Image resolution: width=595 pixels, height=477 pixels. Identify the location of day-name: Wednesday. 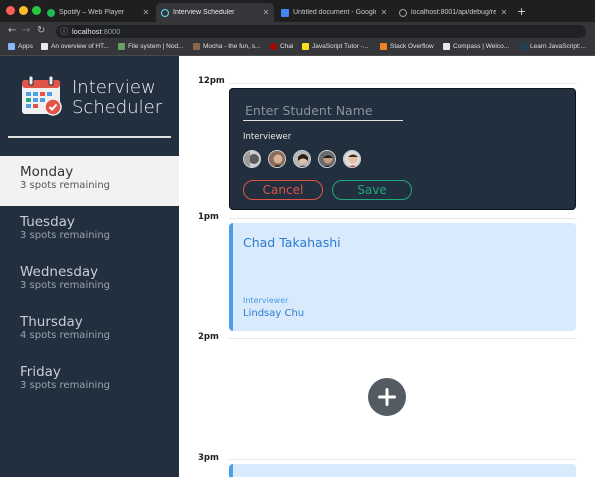
(59, 272).